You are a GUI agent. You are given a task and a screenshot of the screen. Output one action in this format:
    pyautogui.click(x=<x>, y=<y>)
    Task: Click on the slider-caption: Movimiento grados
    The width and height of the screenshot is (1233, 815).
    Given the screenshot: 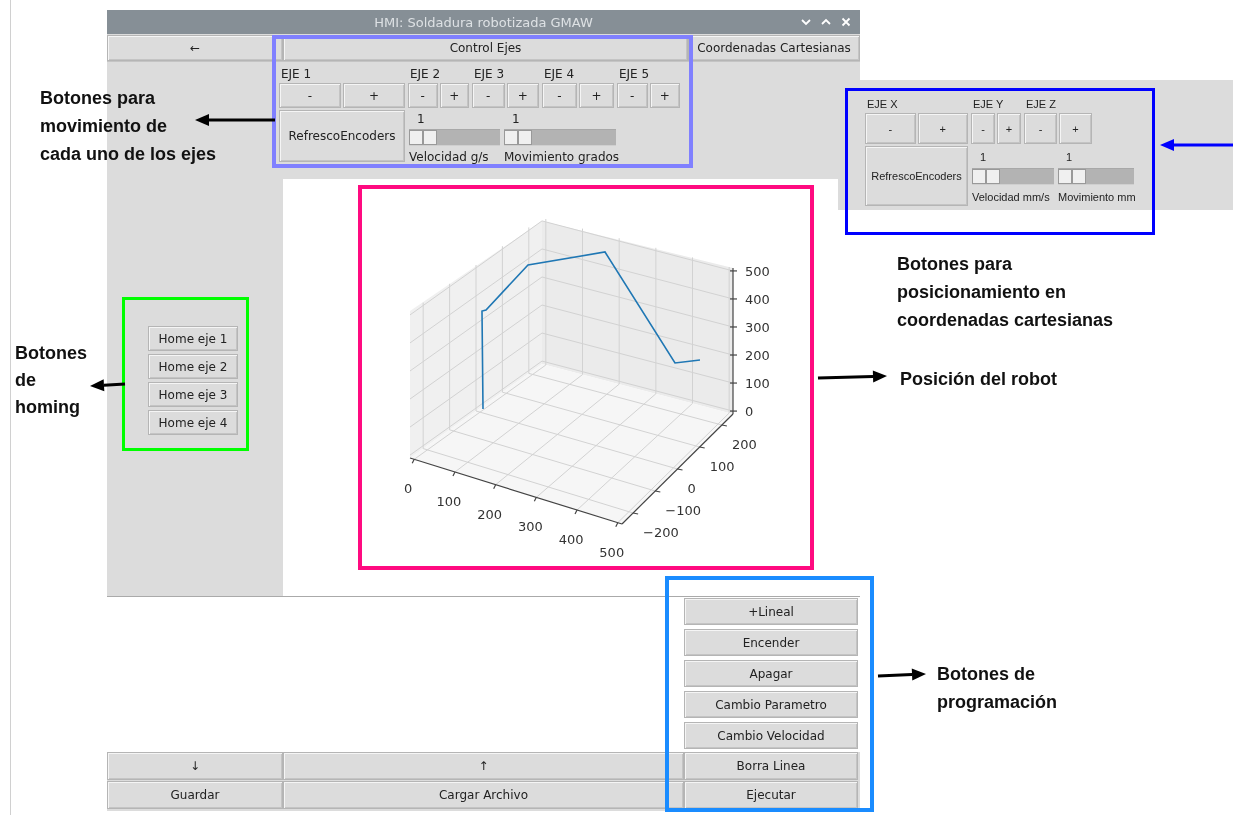 What is the action you would take?
    pyautogui.click(x=562, y=157)
    